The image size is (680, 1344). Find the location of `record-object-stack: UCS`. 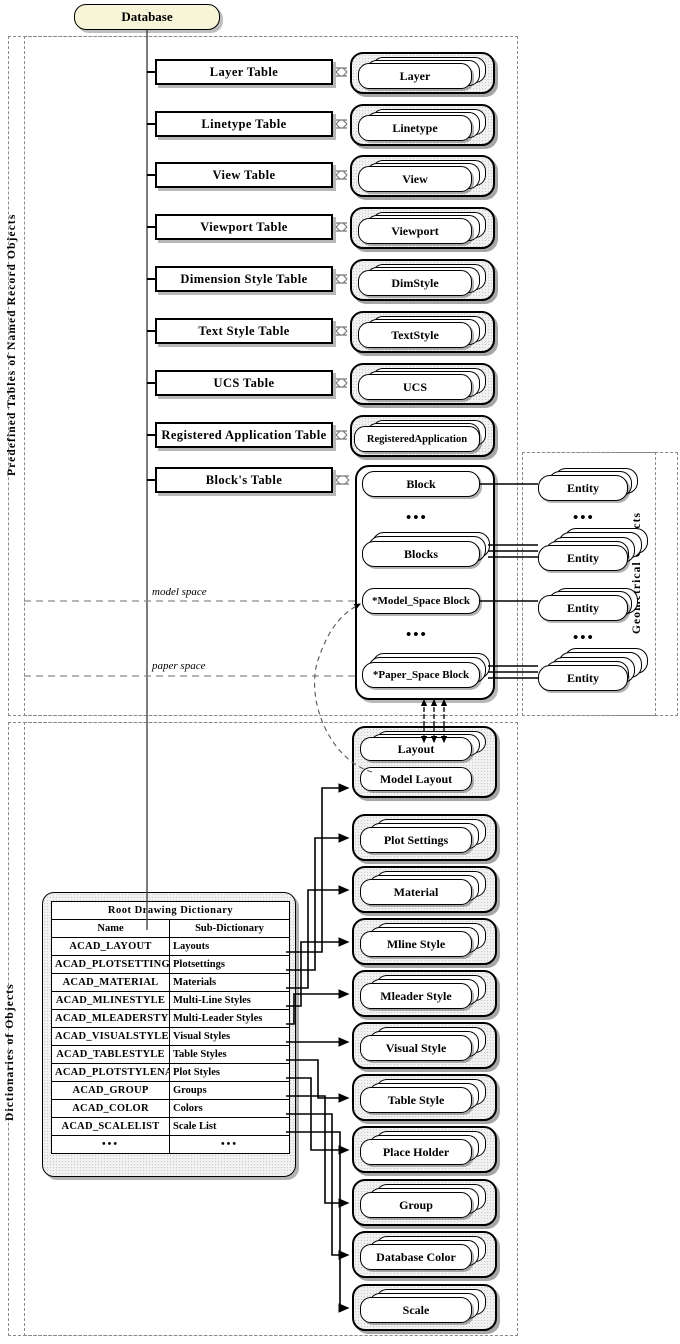

record-object-stack: UCS is located at coordinates (422, 384).